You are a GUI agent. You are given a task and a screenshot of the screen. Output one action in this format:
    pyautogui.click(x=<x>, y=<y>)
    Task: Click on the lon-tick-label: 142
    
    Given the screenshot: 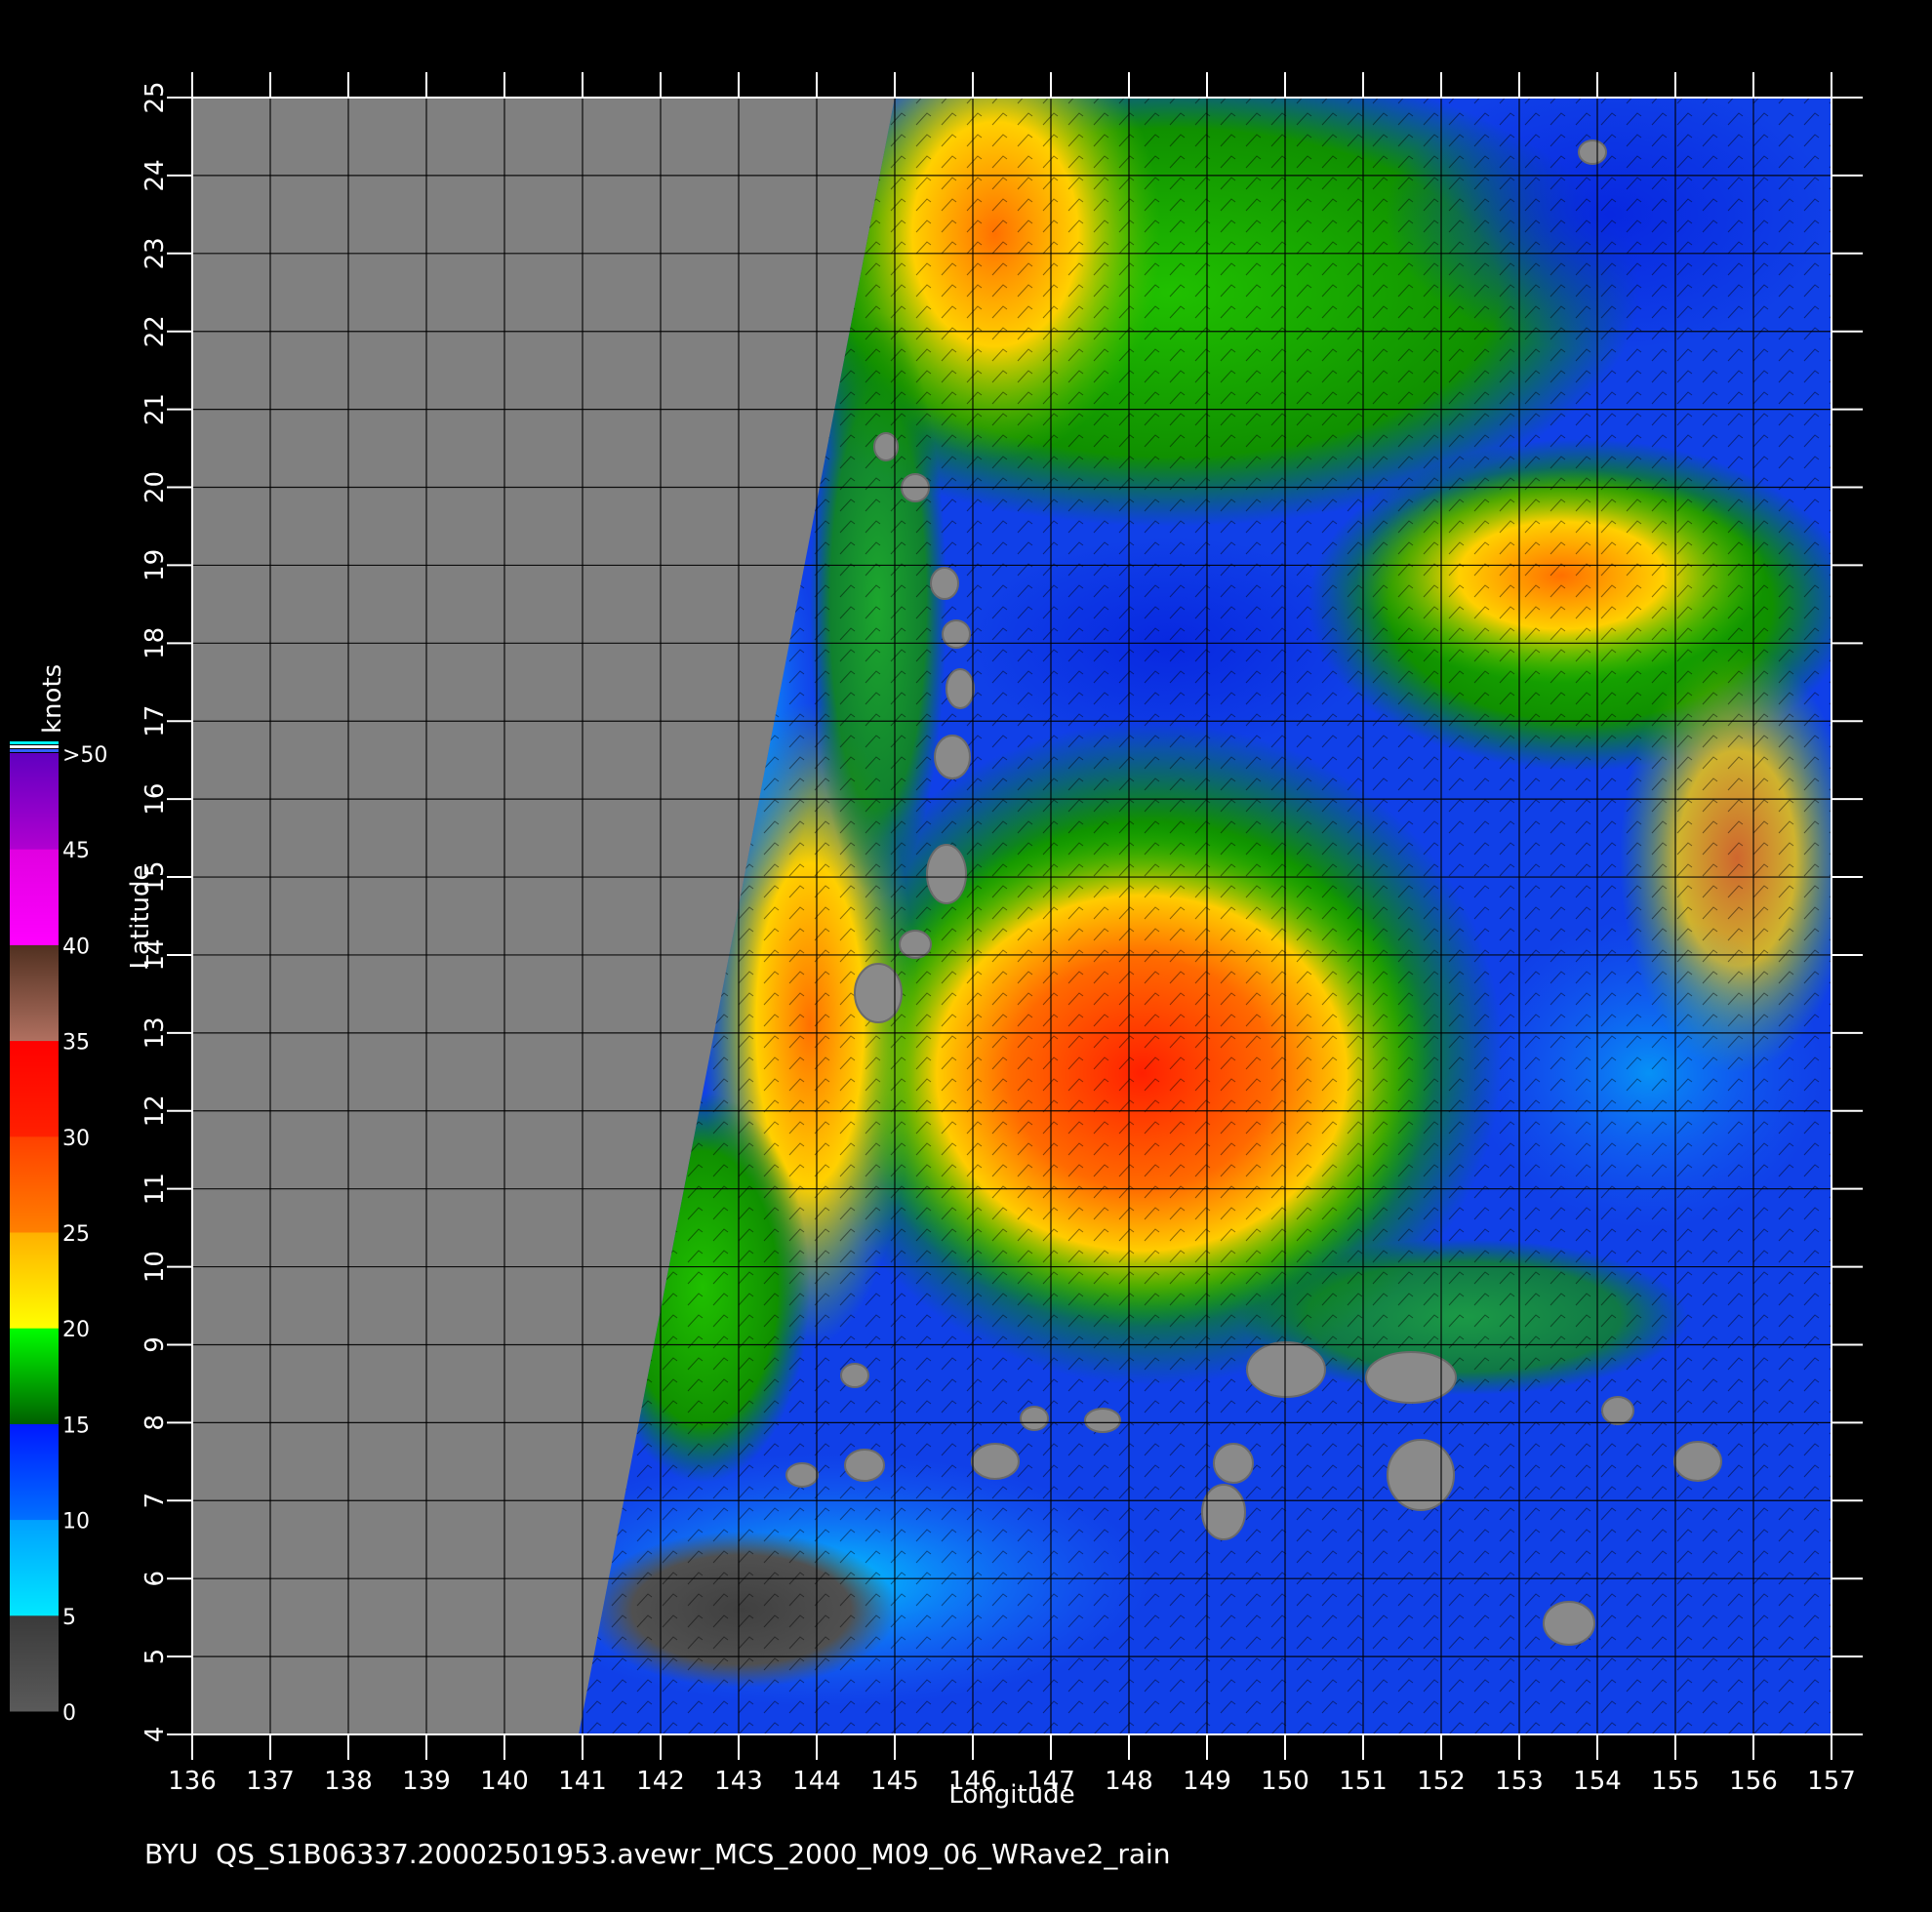 What is the action you would take?
    pyautogui.click(x=660, y=1781)
    